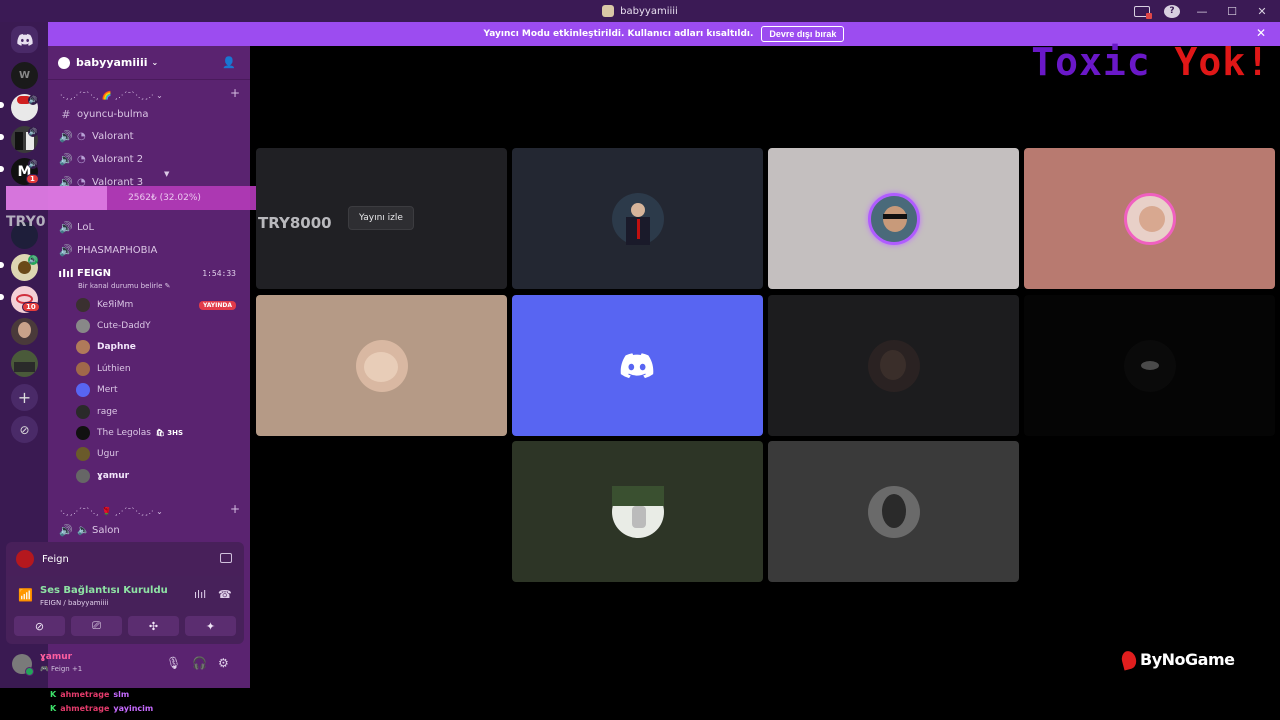 The width and height of the screenshot is (1280, 720). I want to click on voice-connected-icon: 🔊, so click(33, 260).